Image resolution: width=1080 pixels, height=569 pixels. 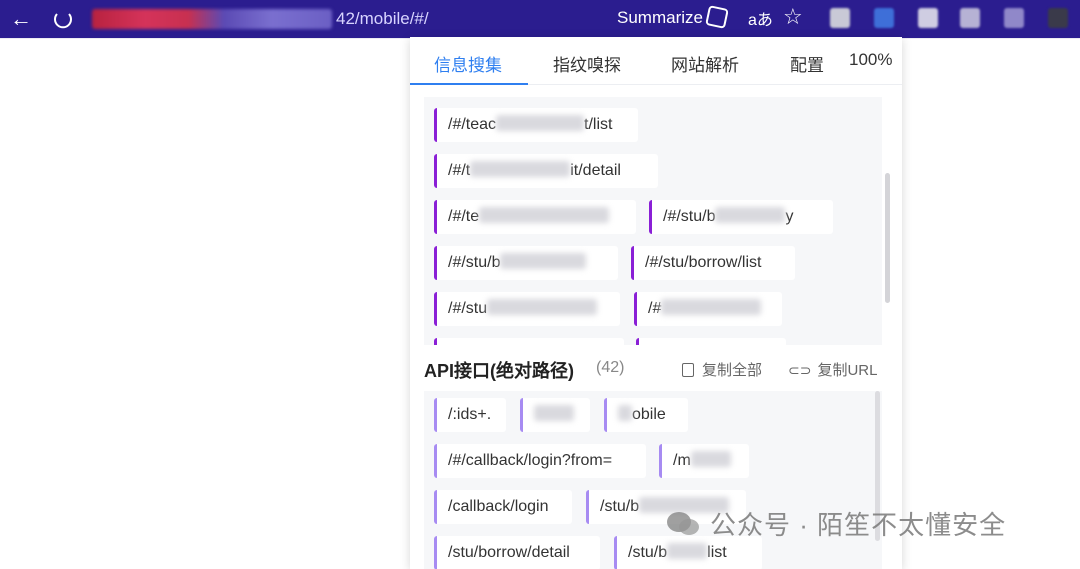 I want to click on wechat-watermark: 公众号 · 陌笙不太懂安全, so click(x=835, y=523).